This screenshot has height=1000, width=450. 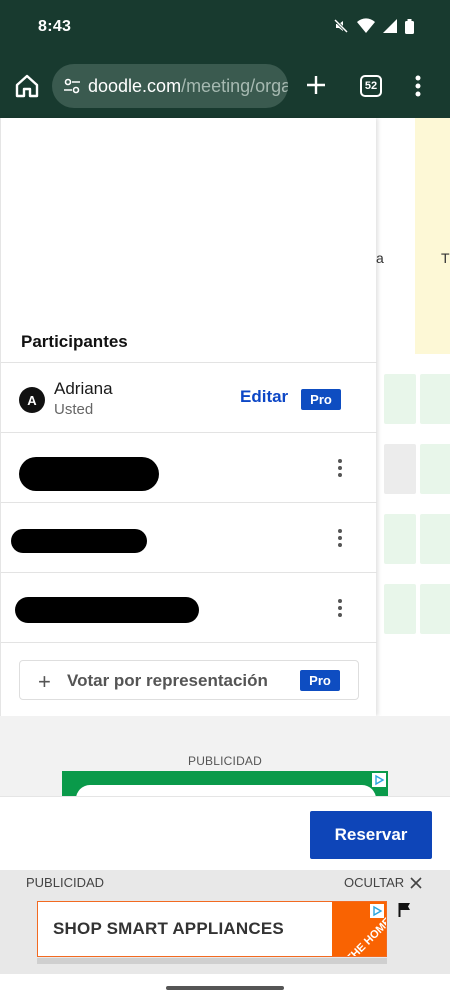 I want to click on column-header-partial: T, so click(x=445, y=258).